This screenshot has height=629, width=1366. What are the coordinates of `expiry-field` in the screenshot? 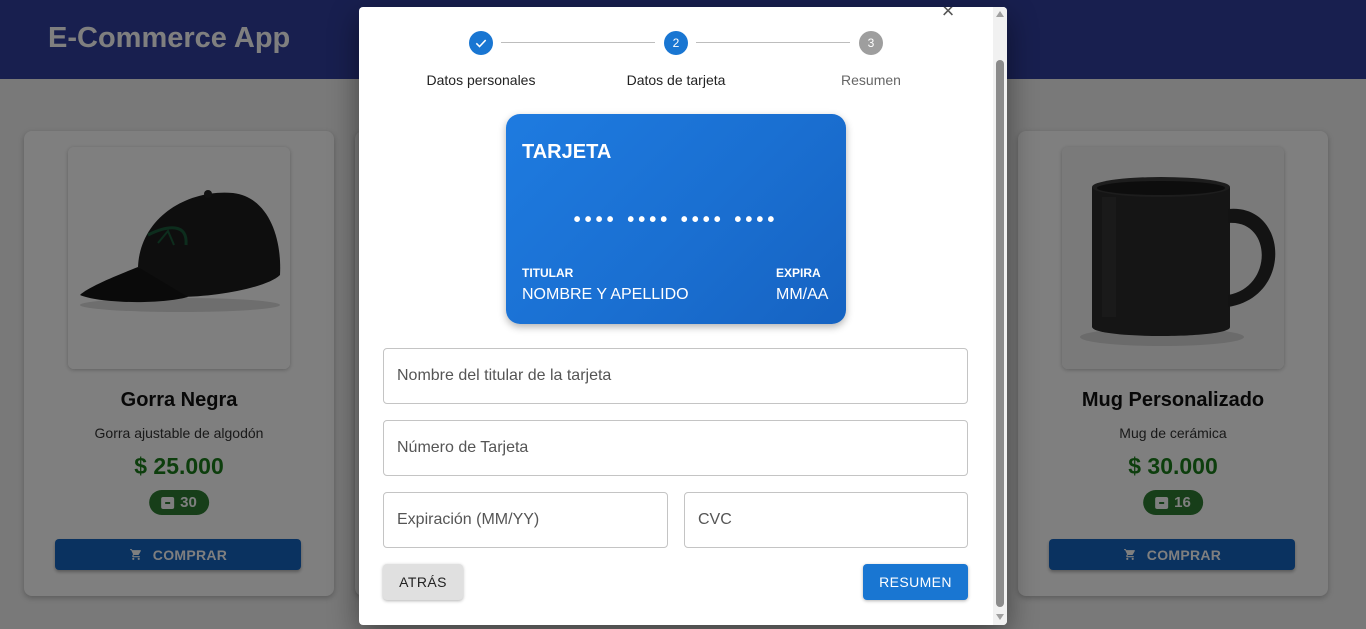 It's located at (525, 520).